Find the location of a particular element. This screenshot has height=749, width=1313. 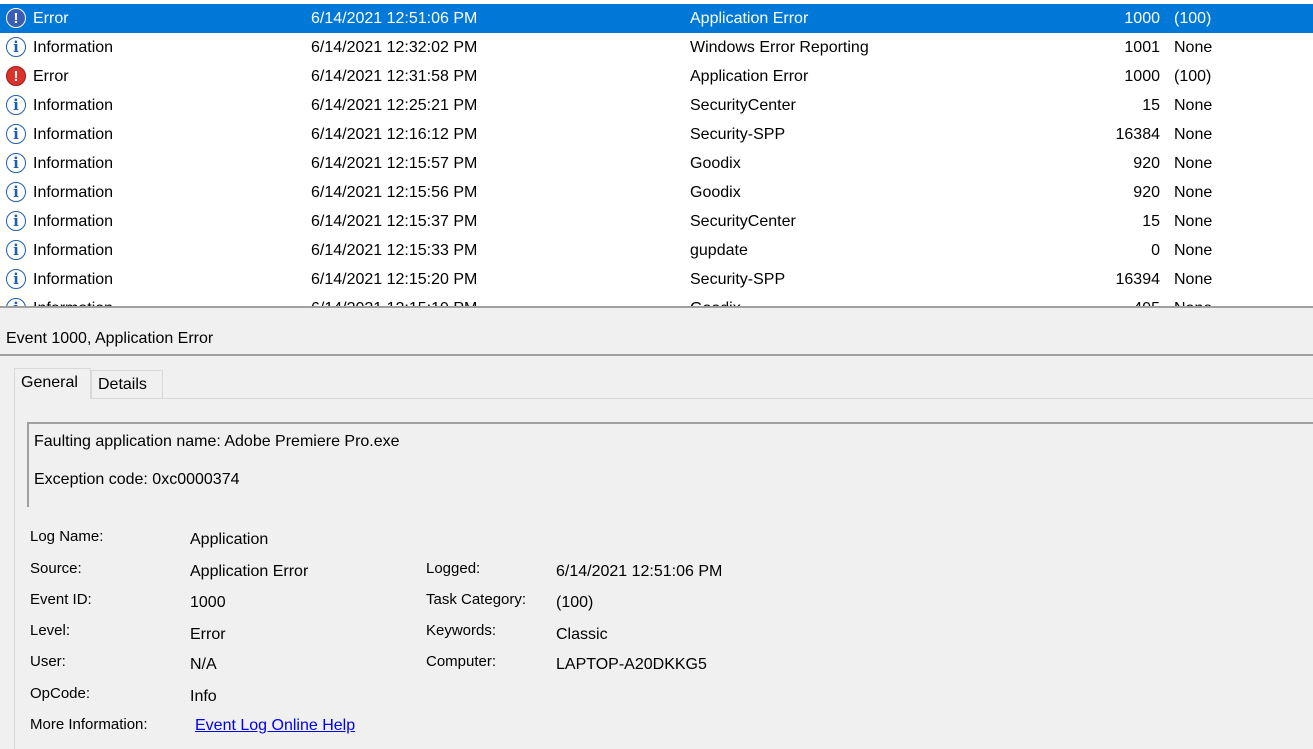

event-date: 6/14/2021 12:32:02 PM is located at coordinates (394, 47).